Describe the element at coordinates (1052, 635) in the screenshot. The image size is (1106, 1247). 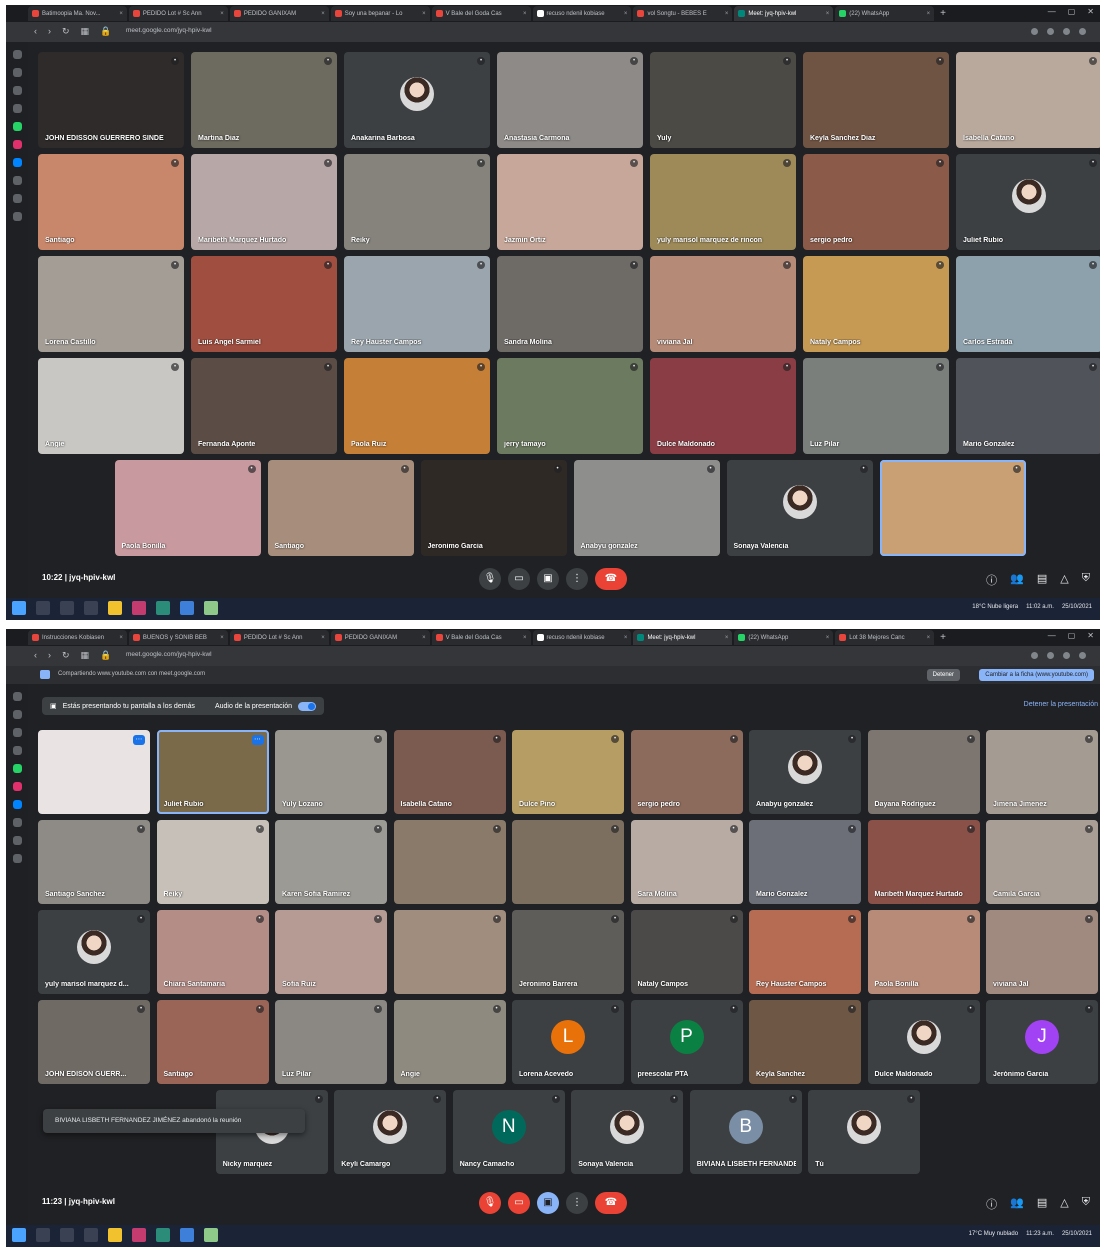
I see `minimize-icon: —` at that location.